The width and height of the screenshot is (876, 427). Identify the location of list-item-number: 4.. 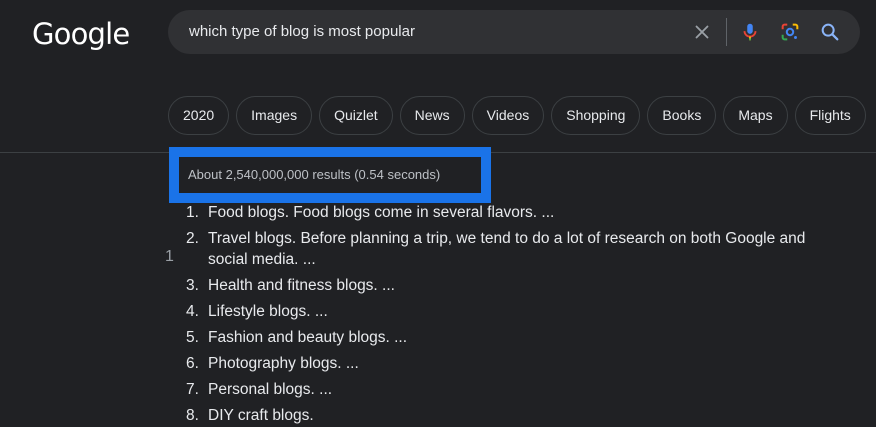
(192, 311).